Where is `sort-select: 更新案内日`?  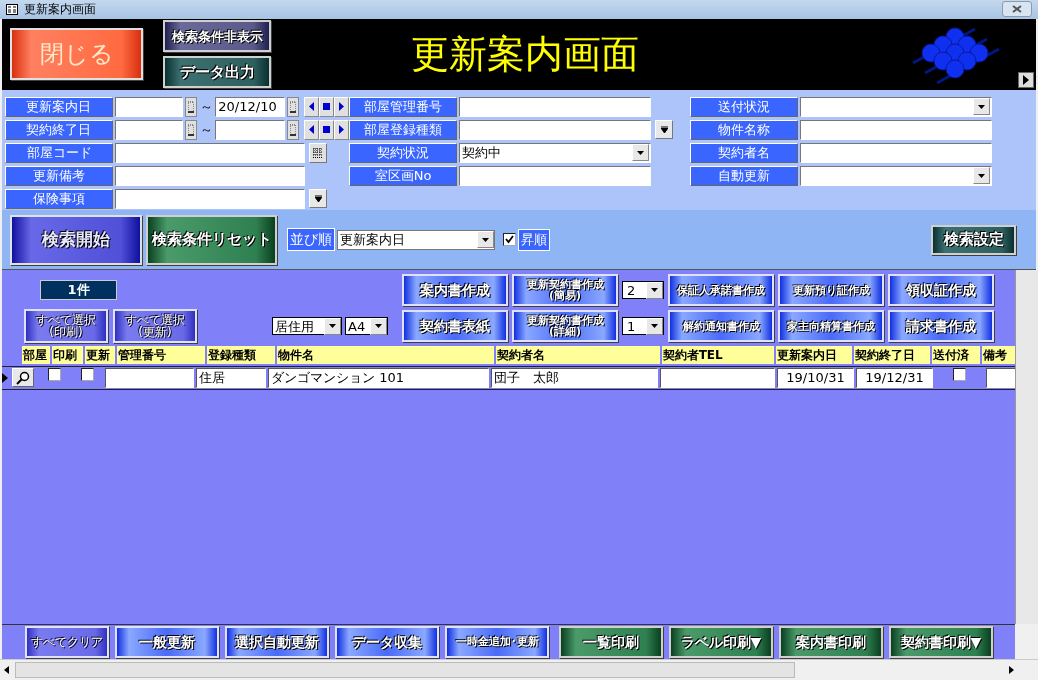
sort-select: 更新案内日 is located at coordinates (416, 239).